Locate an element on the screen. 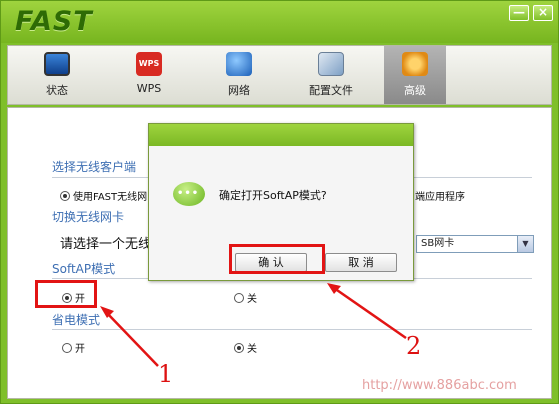  watermark: http://www.886abc.com is located at coordinates (439, 385).